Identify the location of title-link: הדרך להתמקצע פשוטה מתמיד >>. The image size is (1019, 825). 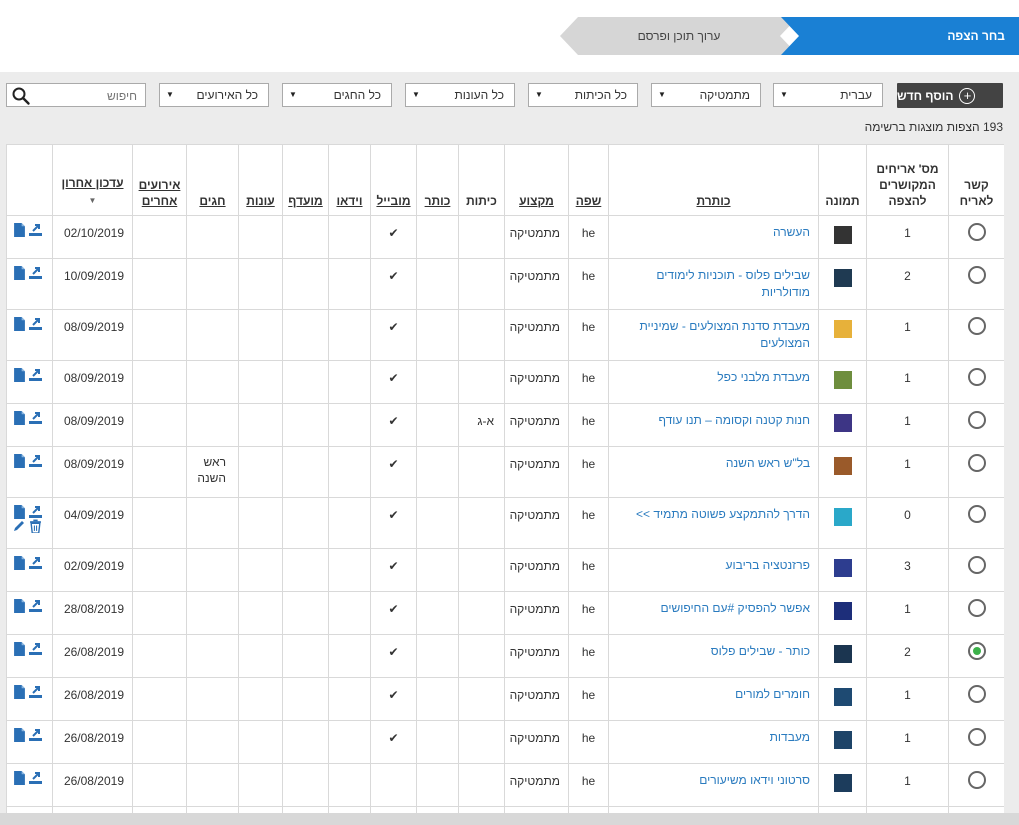
(723, 514).